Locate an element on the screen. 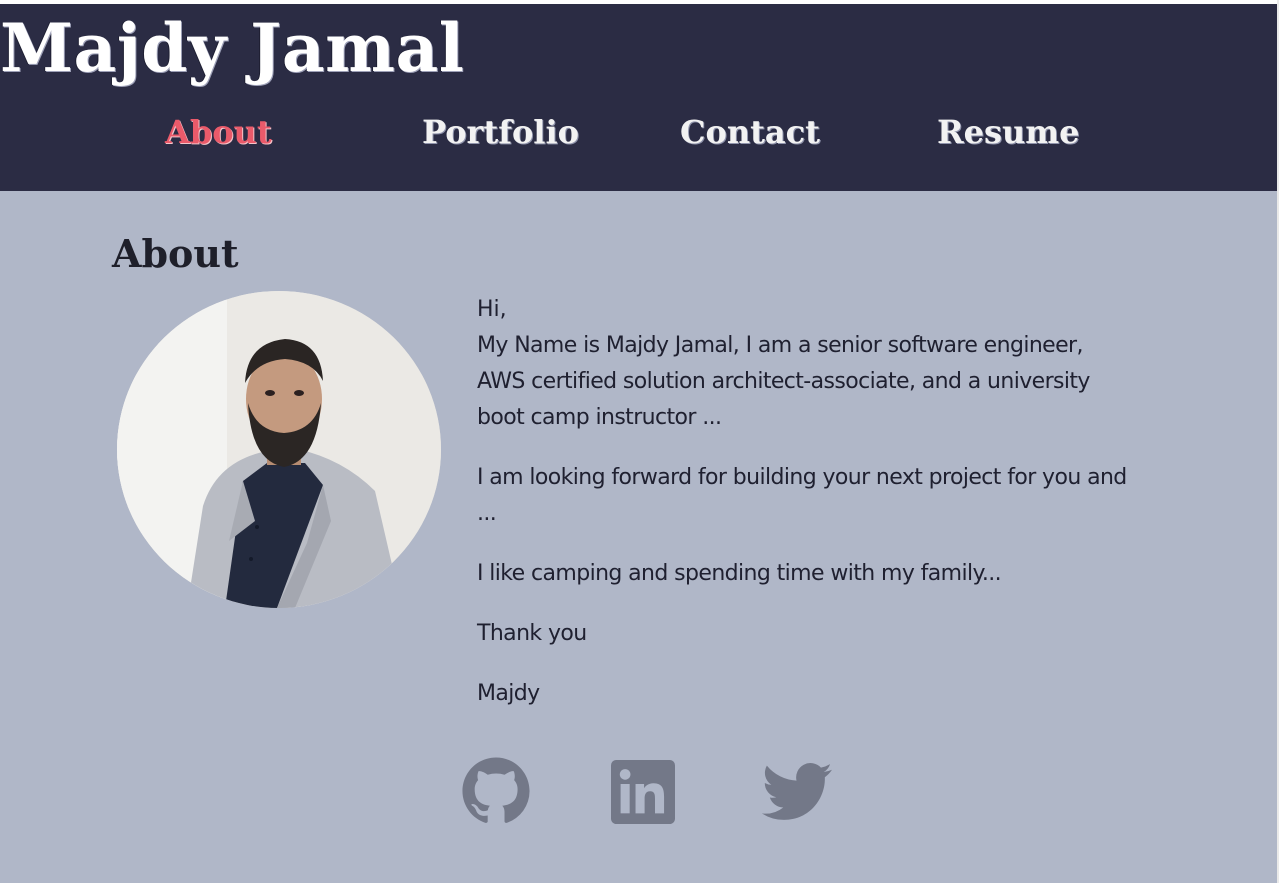  profile-photo-illustration is located at coordinates (279, 449).